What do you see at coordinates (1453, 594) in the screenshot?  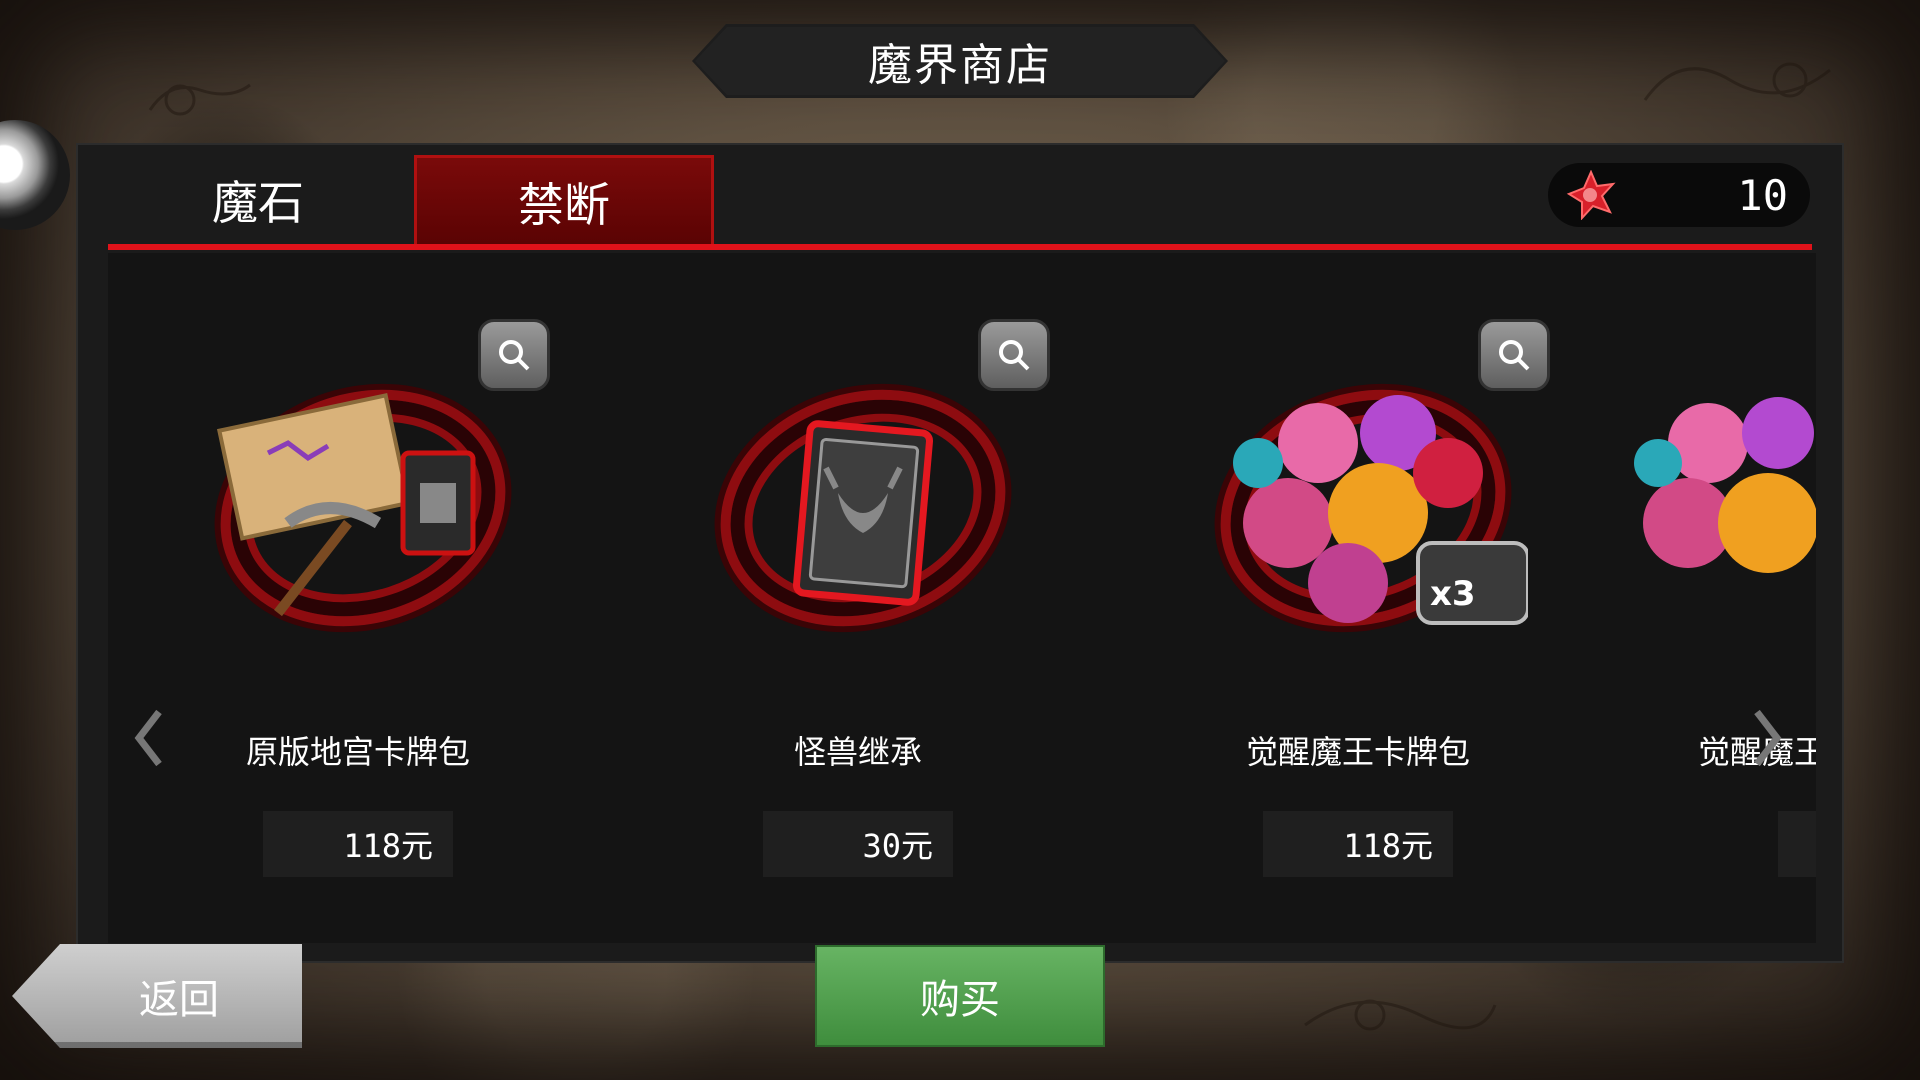 I see `quantity-badge-text: x3` at bounding box center [1453, 594].